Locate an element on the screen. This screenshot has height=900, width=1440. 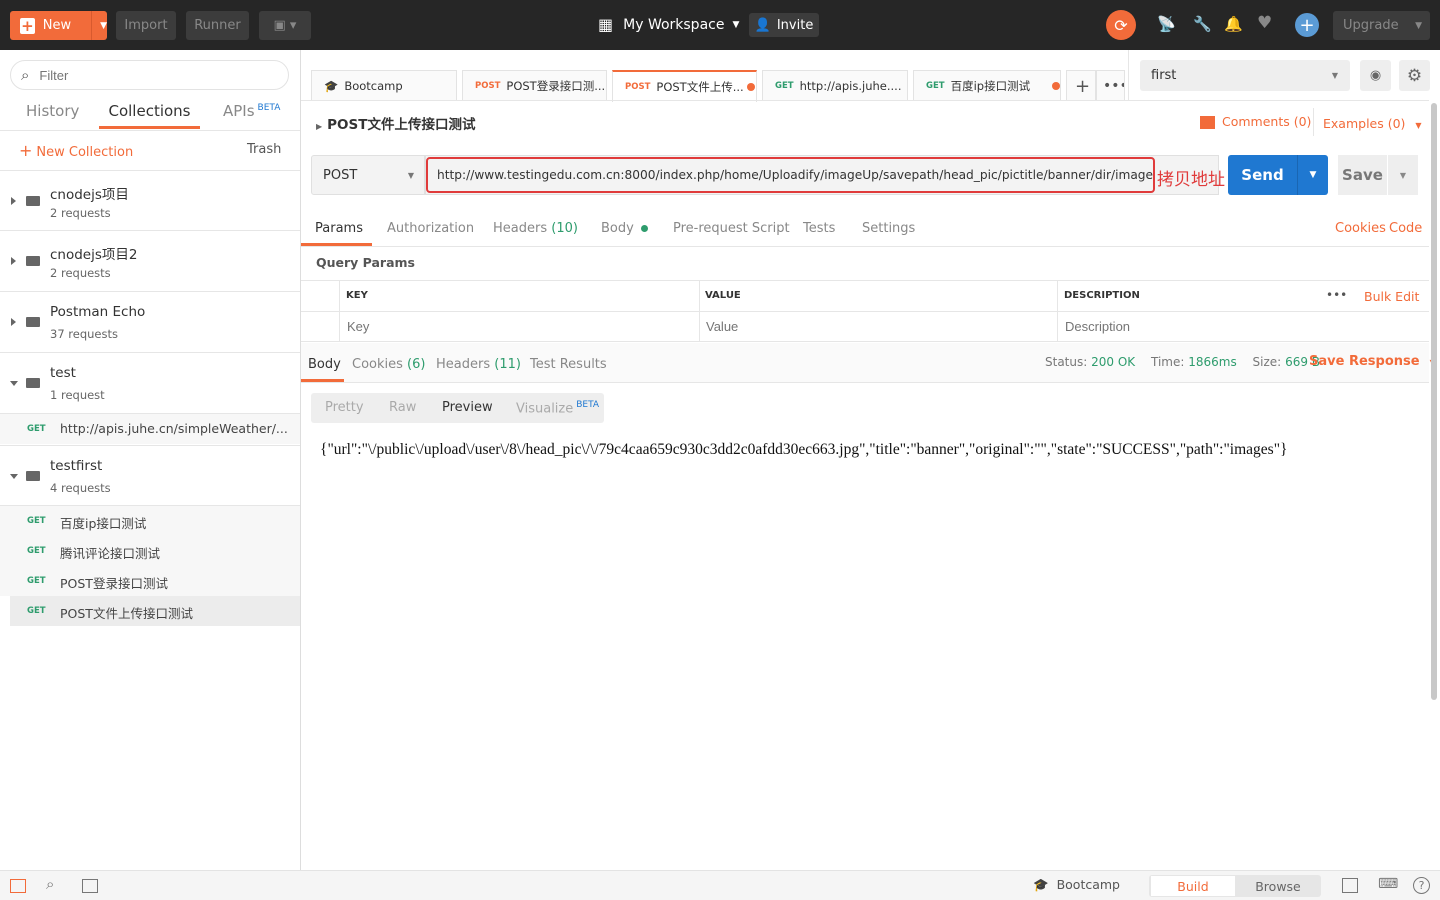
beta-badge: BETA is located at coordinates (269, 108).